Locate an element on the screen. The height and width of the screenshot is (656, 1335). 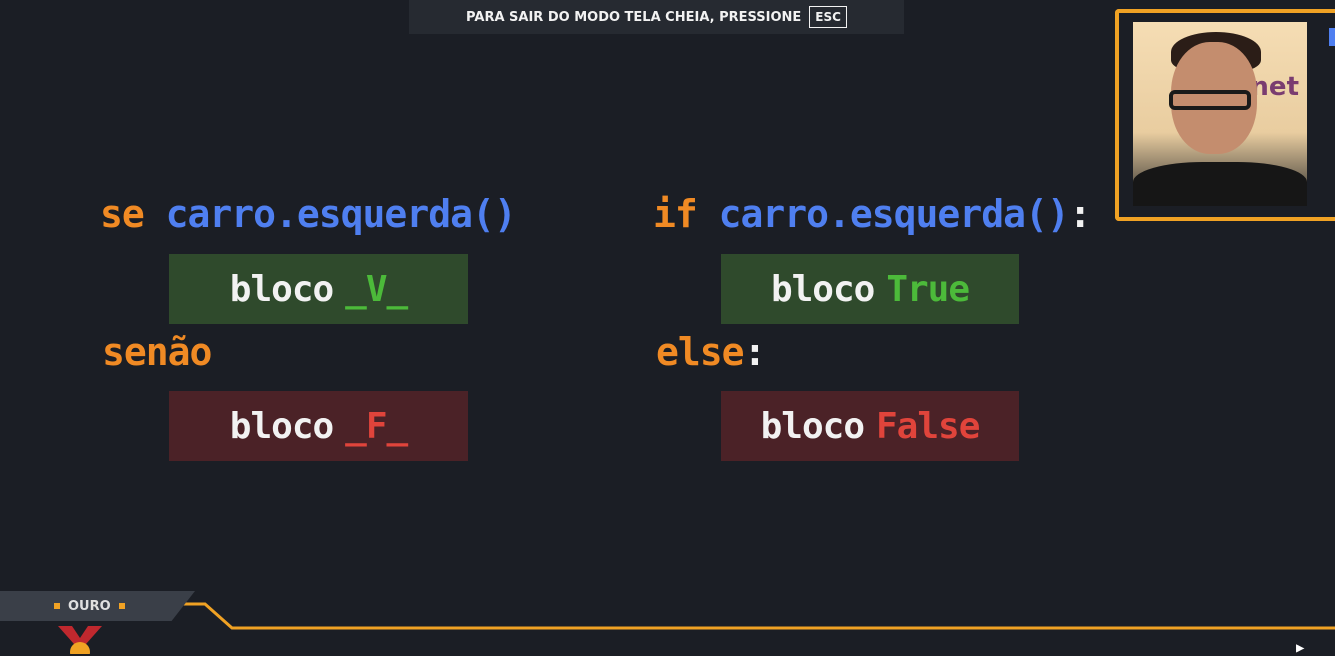
notice-text: PARA SAIR DO MODO TELA CHEIA, PRESSIONE is located at coordinates (634, 17).